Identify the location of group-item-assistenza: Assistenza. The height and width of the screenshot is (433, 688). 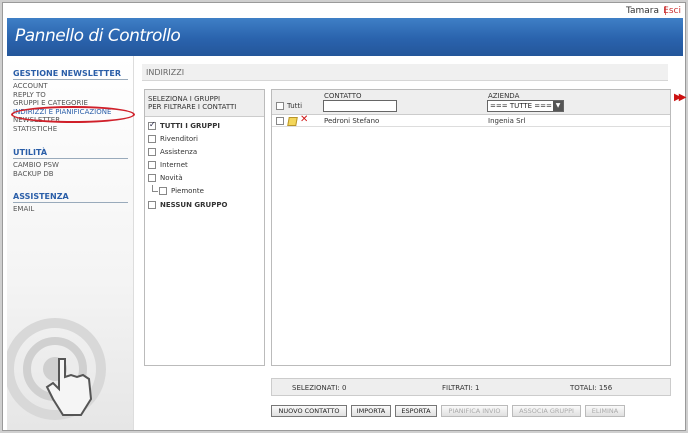
(172, 152).